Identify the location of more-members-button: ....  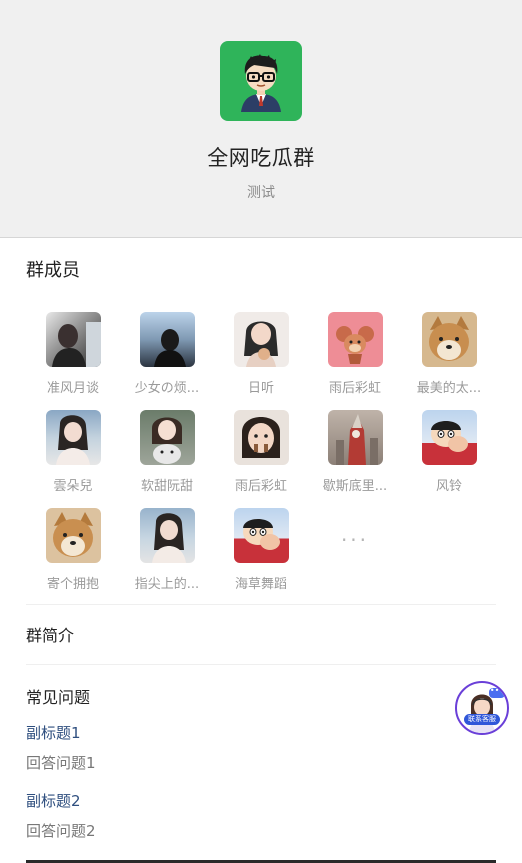
(355, 534).